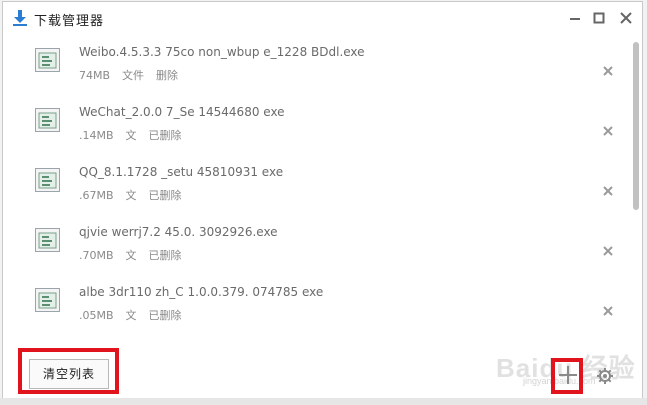 This screenshot has height=405, width=647. Describe the element at coordinates (96, 195) in the screenshot. I see `file-size: .67MB` at that location.